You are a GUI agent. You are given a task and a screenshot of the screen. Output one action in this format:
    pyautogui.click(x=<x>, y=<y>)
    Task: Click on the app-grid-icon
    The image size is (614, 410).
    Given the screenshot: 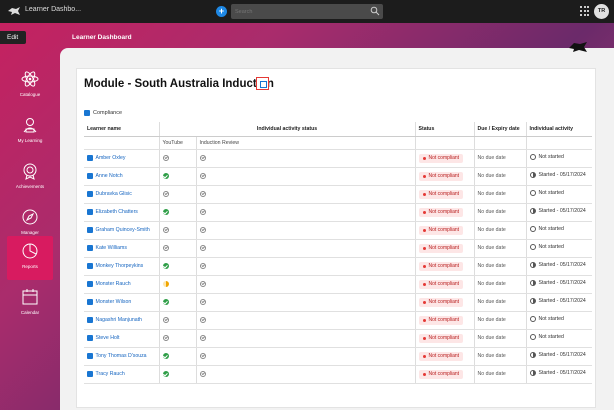 What is the action you would take?
    pyautogui.click(x=585, y=11)
    